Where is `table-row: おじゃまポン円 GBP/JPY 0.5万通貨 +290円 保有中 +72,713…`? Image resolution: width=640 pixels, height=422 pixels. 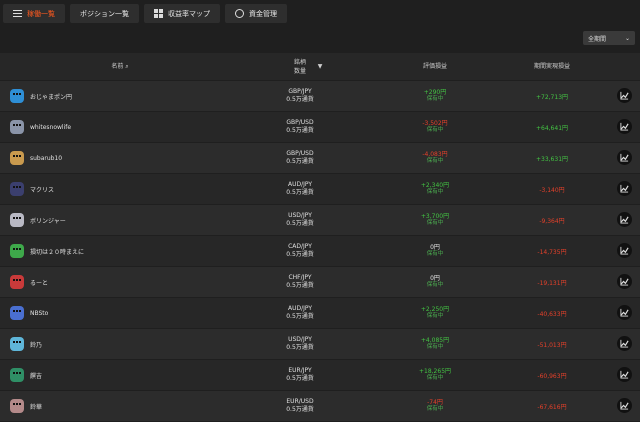 table-row: おじゃまポン円 GBP/JPY 0.5万通貨 +290円 保有中 +72,713… is located at coordinates (320, 96).